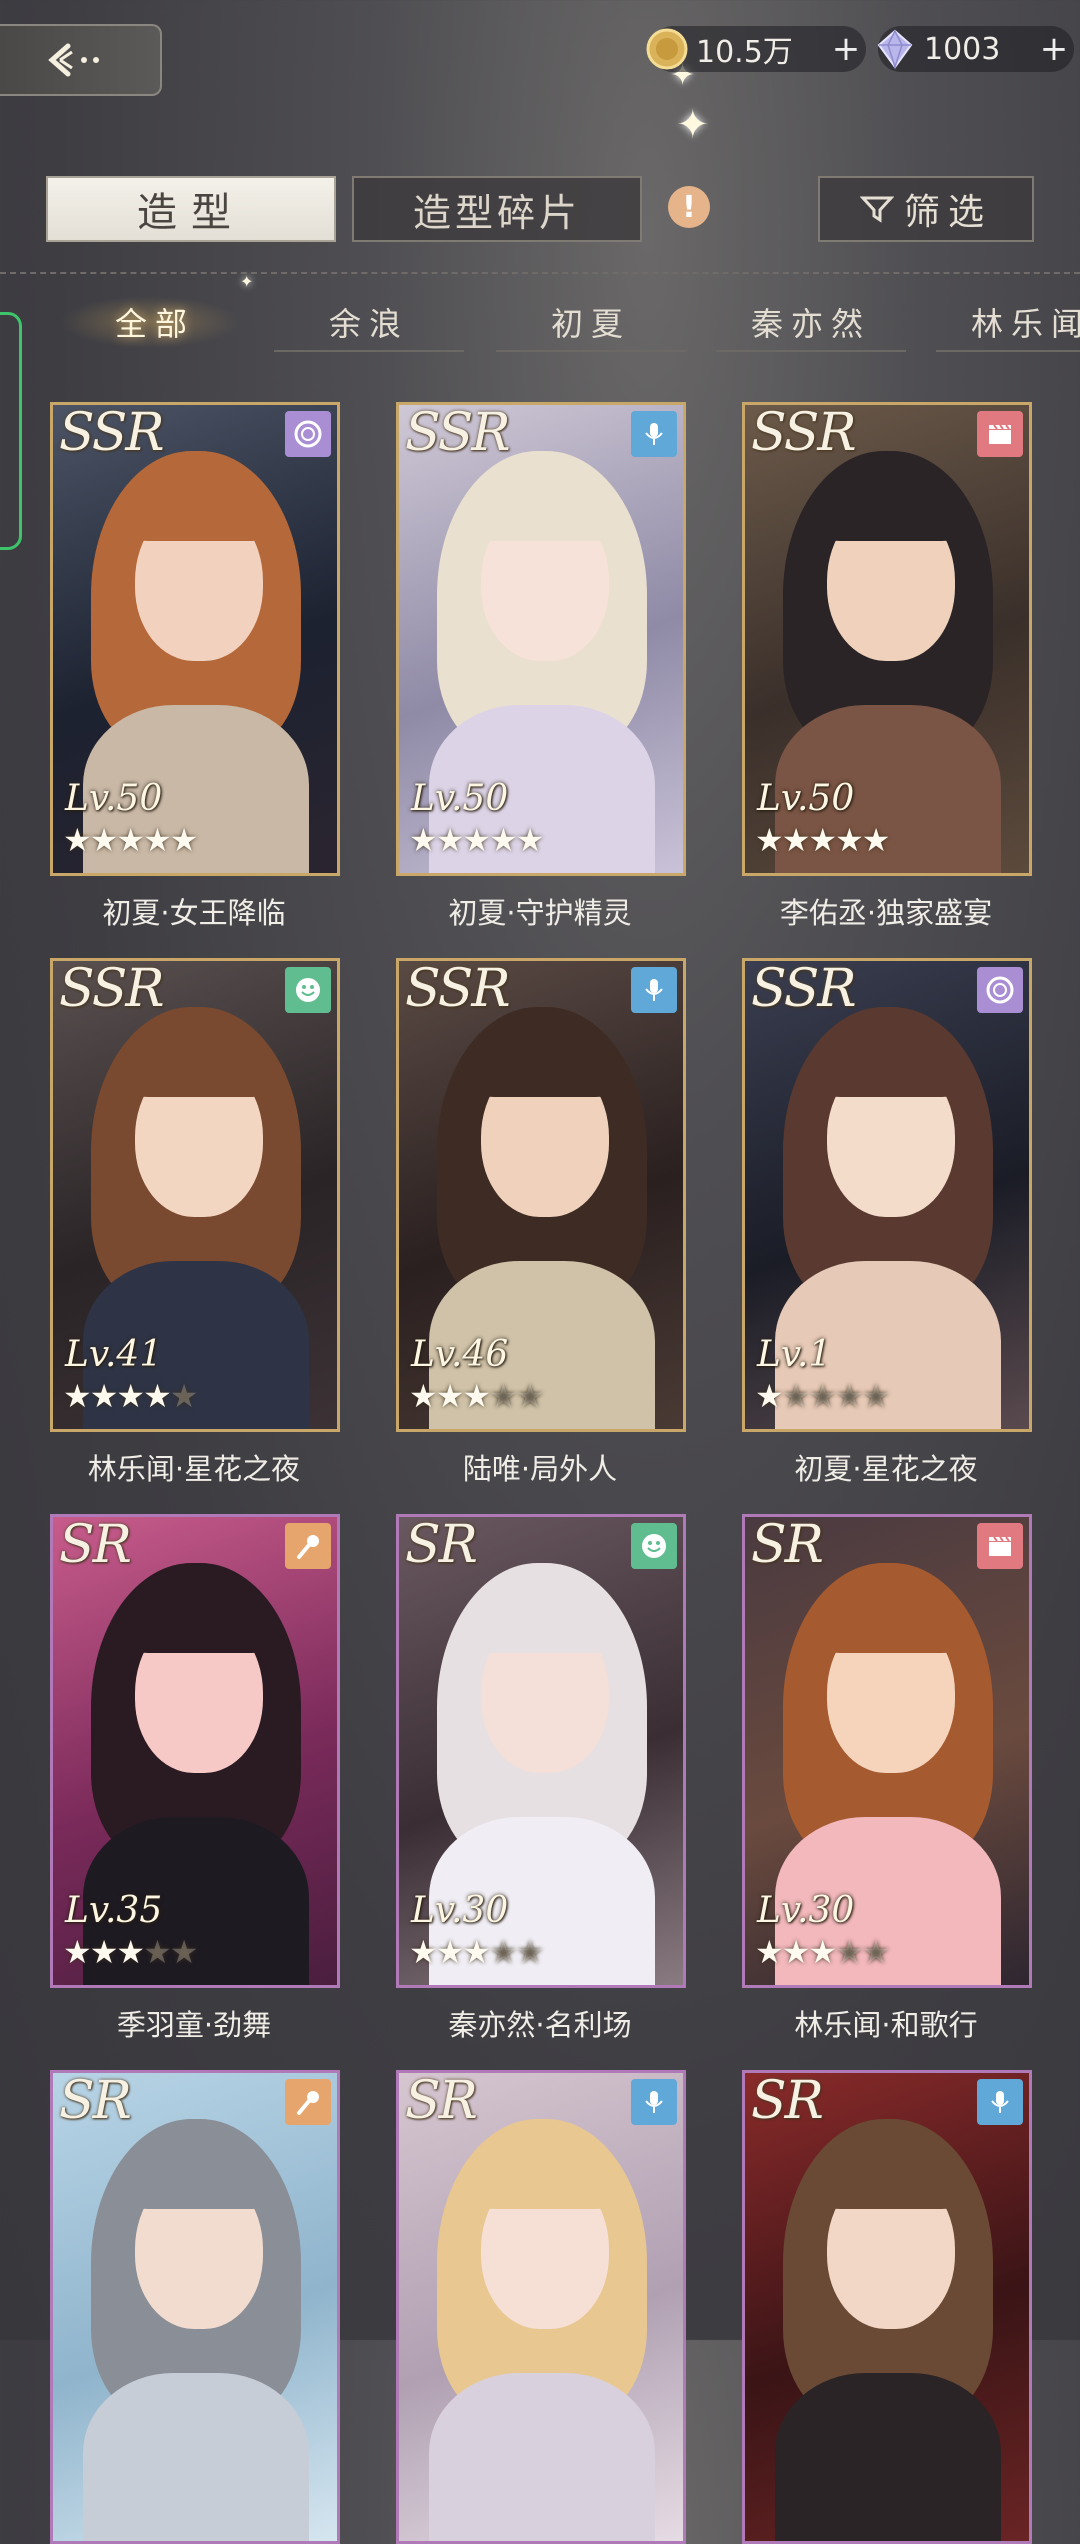 This screenshot has width=1080, height=2544. What do you see at coordinates (540, 273) in the screenshot?
I see `divider` at bounding box center [540, 273].